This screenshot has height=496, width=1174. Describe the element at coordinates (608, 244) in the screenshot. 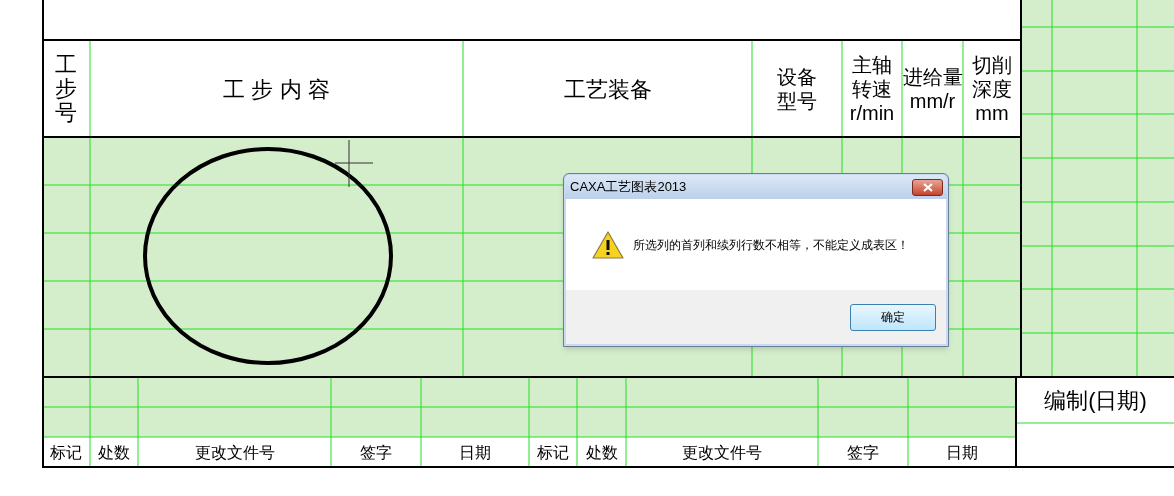

I see `warning-icon` at that location.